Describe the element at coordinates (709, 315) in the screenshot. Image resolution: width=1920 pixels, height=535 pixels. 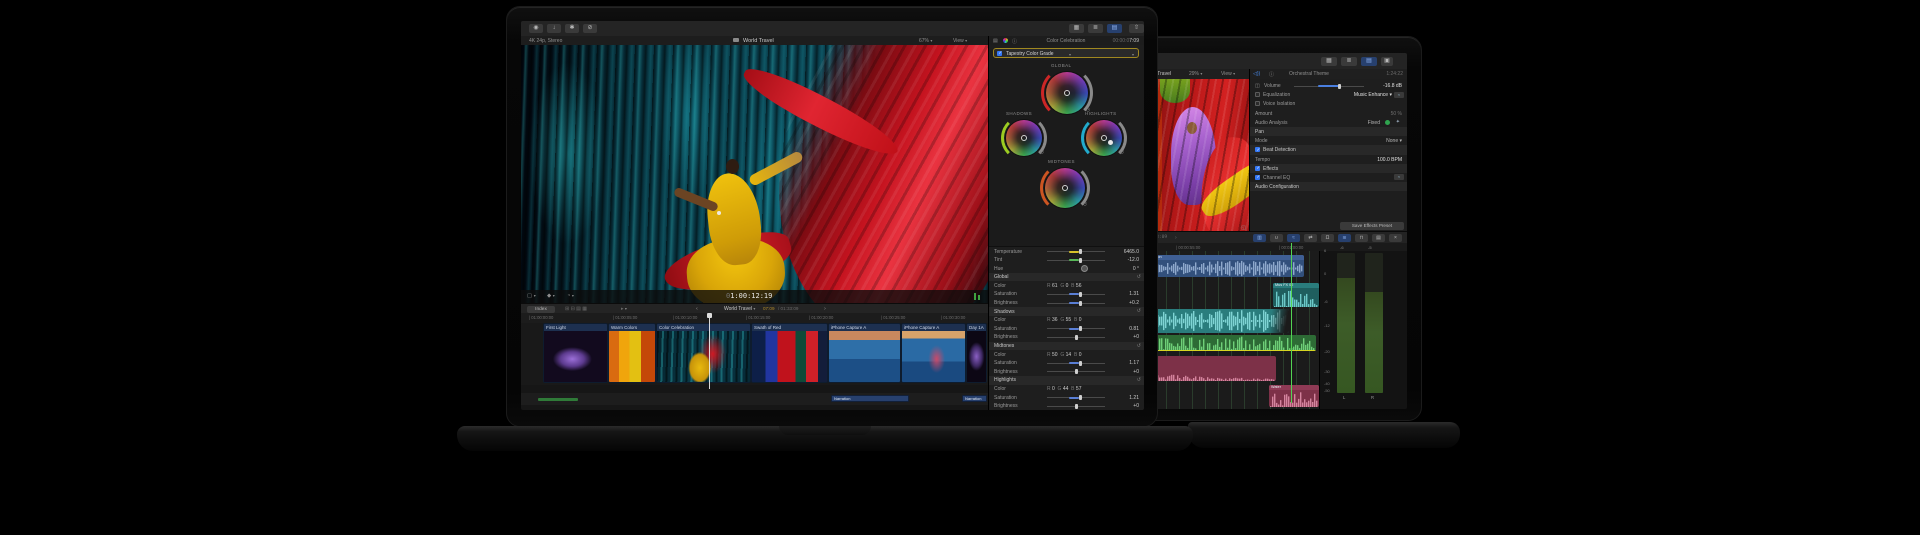
I see `playhead-handle` at that location.